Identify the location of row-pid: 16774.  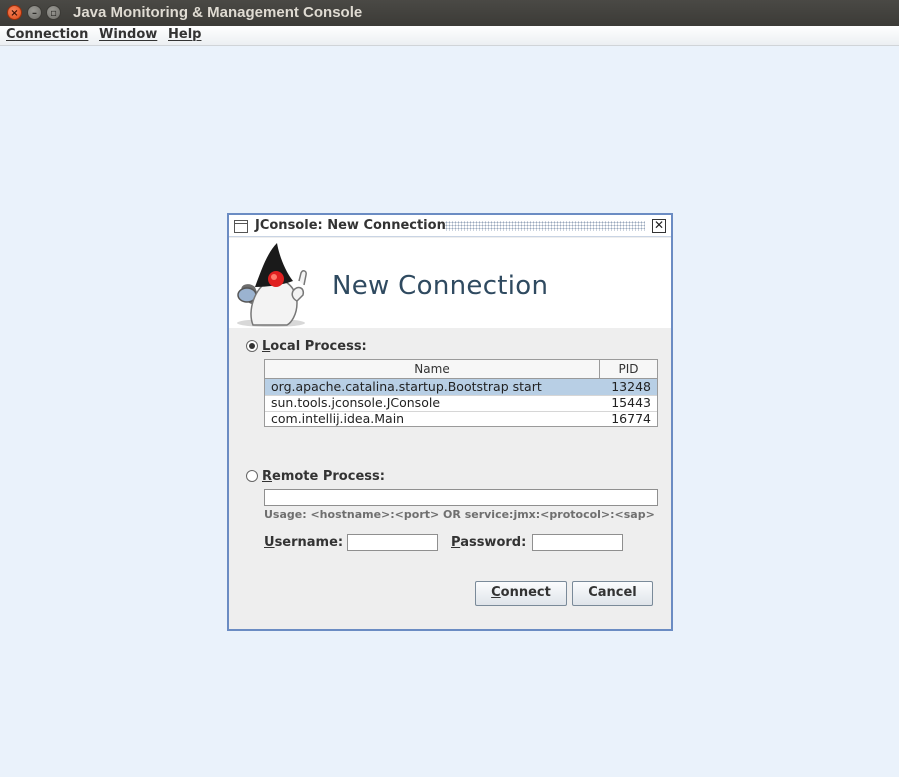
(631, 418).